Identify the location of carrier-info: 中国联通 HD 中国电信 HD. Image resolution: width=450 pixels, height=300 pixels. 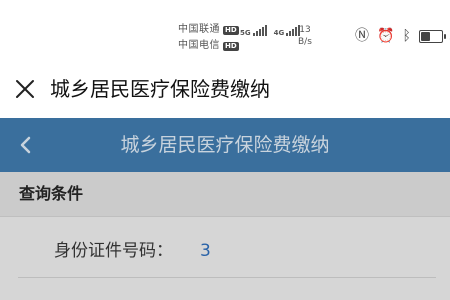
(208, 38).